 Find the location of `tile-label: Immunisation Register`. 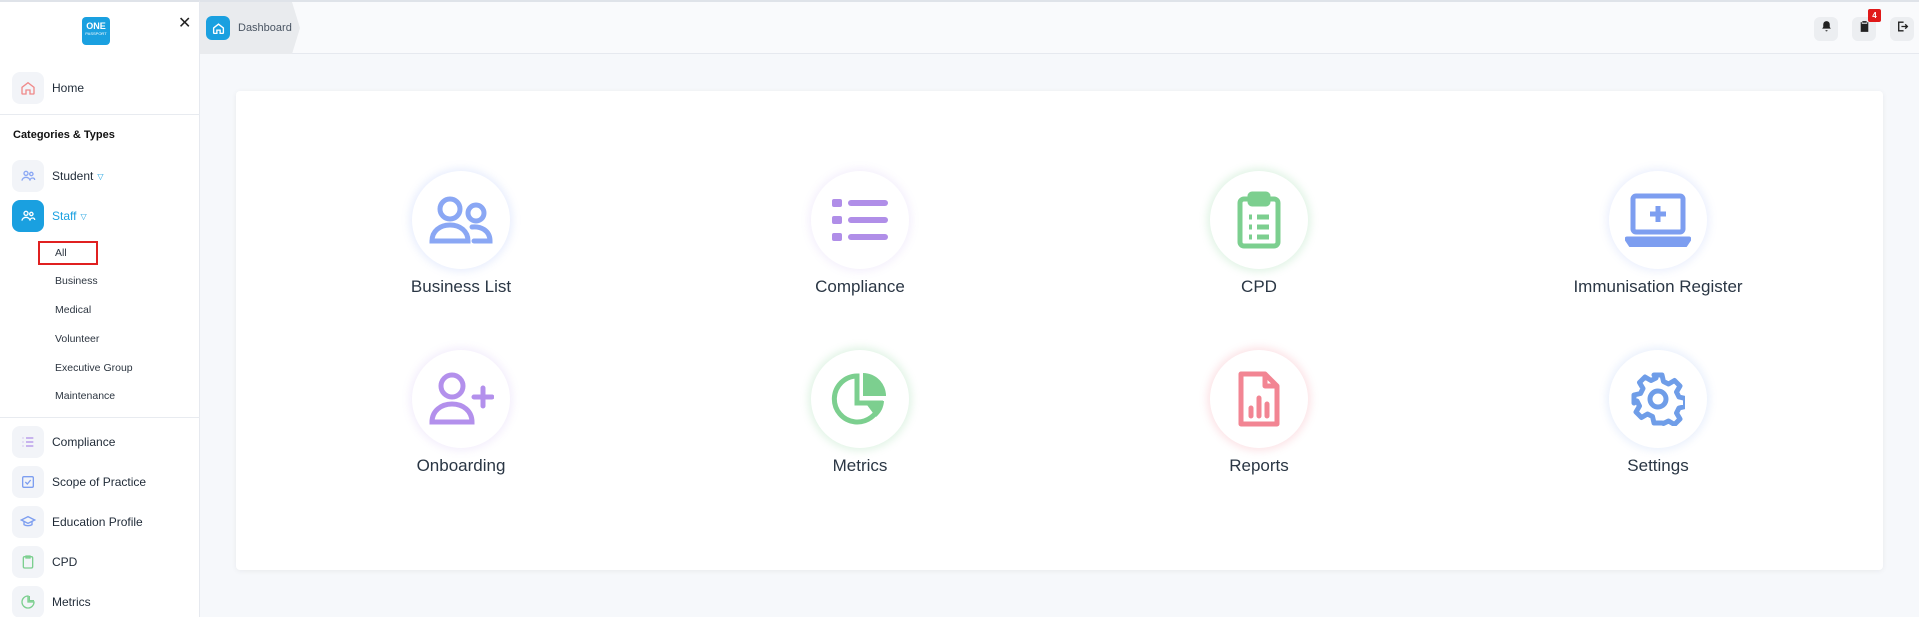

tile-label: Immunisation Register is located at coordinates (1658, 286).